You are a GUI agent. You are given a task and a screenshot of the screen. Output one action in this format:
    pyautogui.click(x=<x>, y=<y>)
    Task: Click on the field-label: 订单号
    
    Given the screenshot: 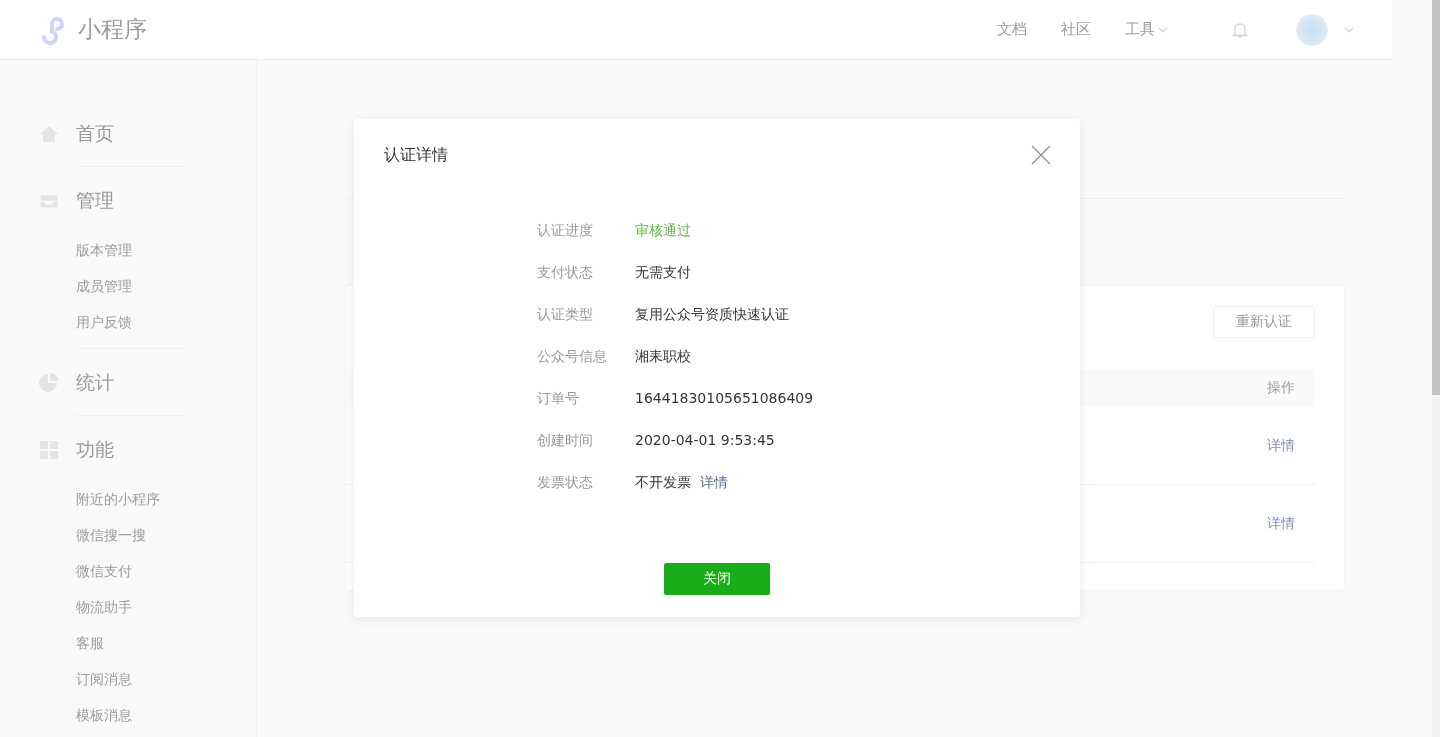 What is the action you would take?
    pyautogui.click(x=558, y=398)
    